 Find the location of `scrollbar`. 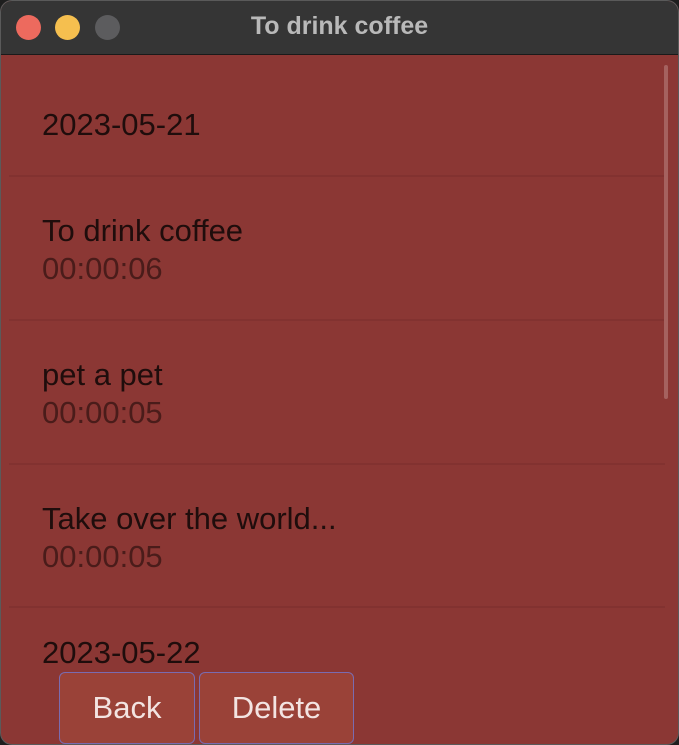

scrollbar is located at coordinates (666, 232).